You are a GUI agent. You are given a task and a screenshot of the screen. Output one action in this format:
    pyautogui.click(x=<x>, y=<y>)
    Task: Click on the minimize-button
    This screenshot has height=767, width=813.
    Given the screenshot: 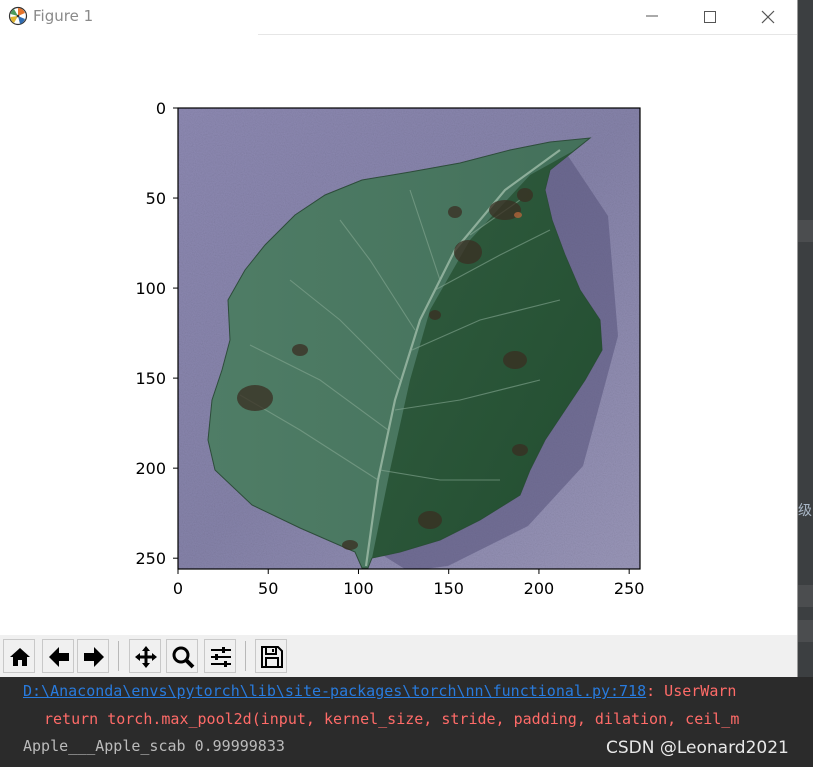 What is the action you would take?
    pyautogui.click(x=652, y=17)
    